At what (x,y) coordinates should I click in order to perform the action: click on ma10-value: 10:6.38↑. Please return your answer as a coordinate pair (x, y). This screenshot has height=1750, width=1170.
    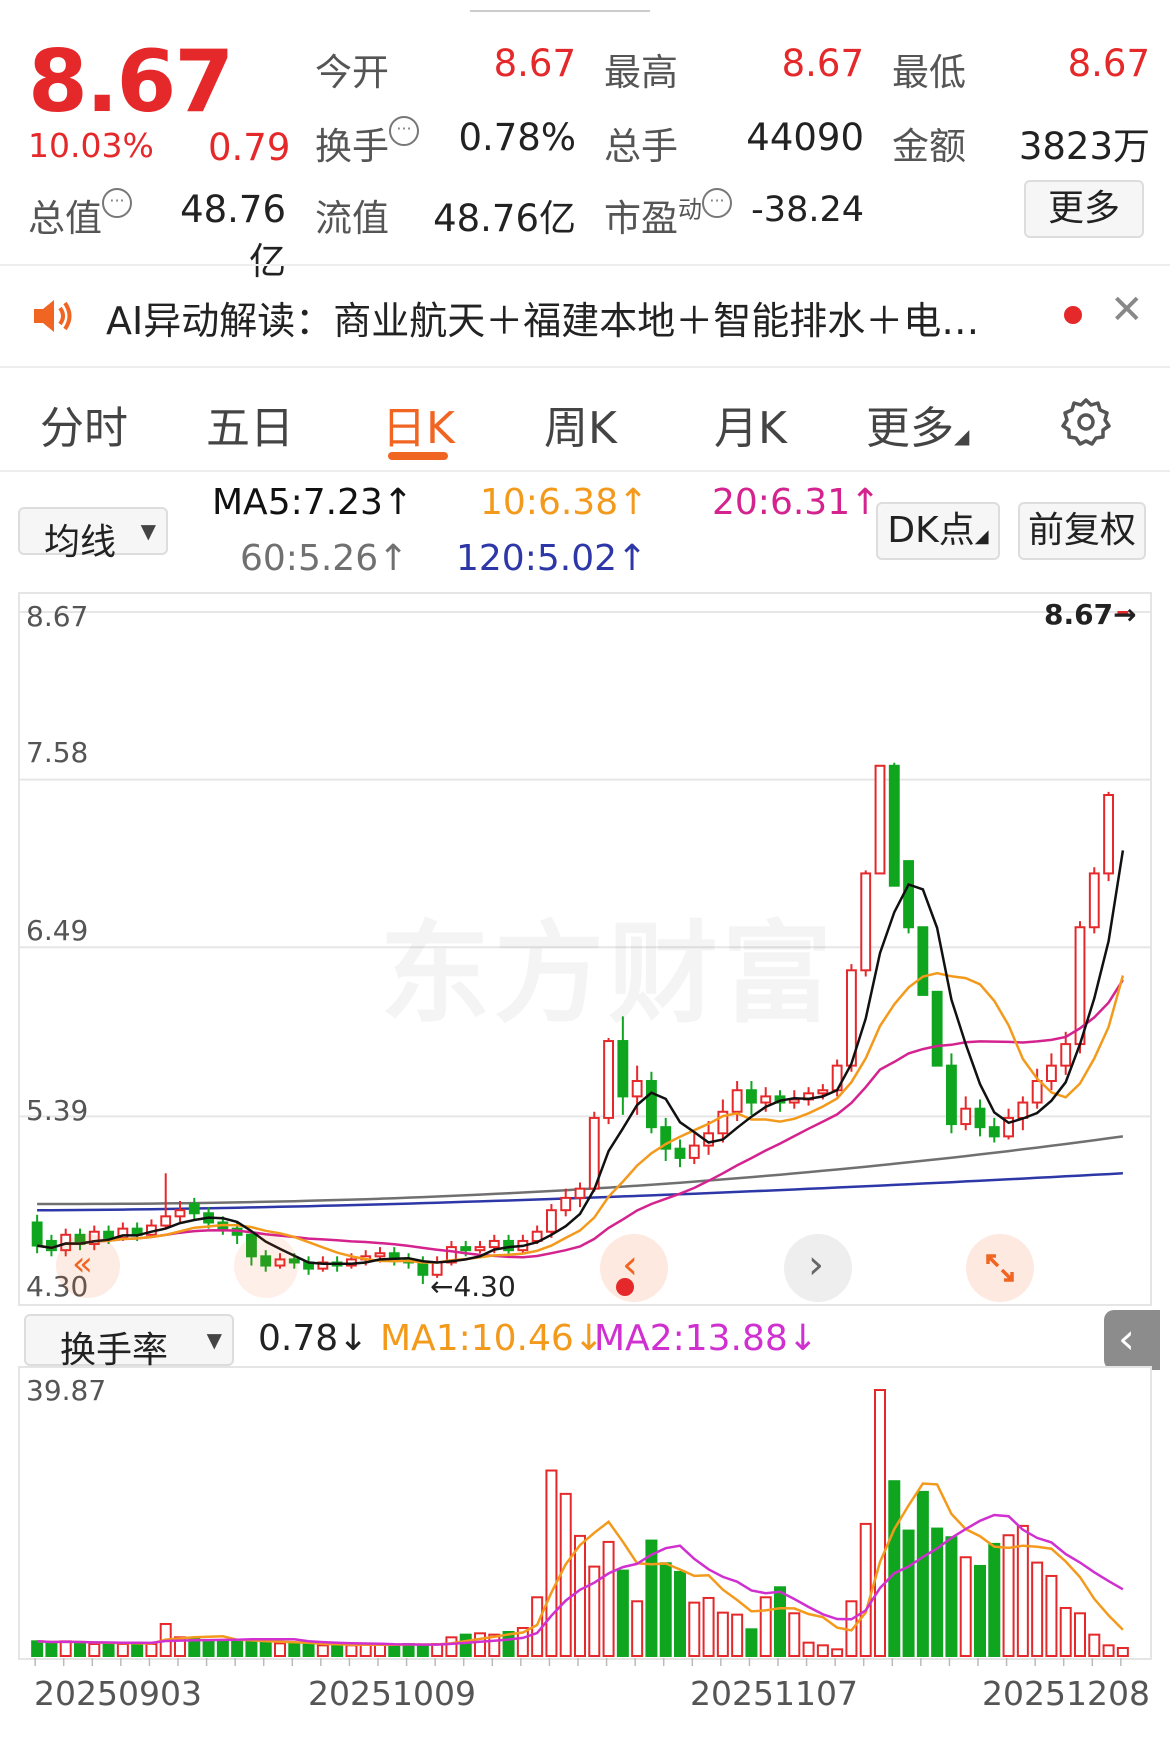
    Looking at the image, I should click on (564, 502).